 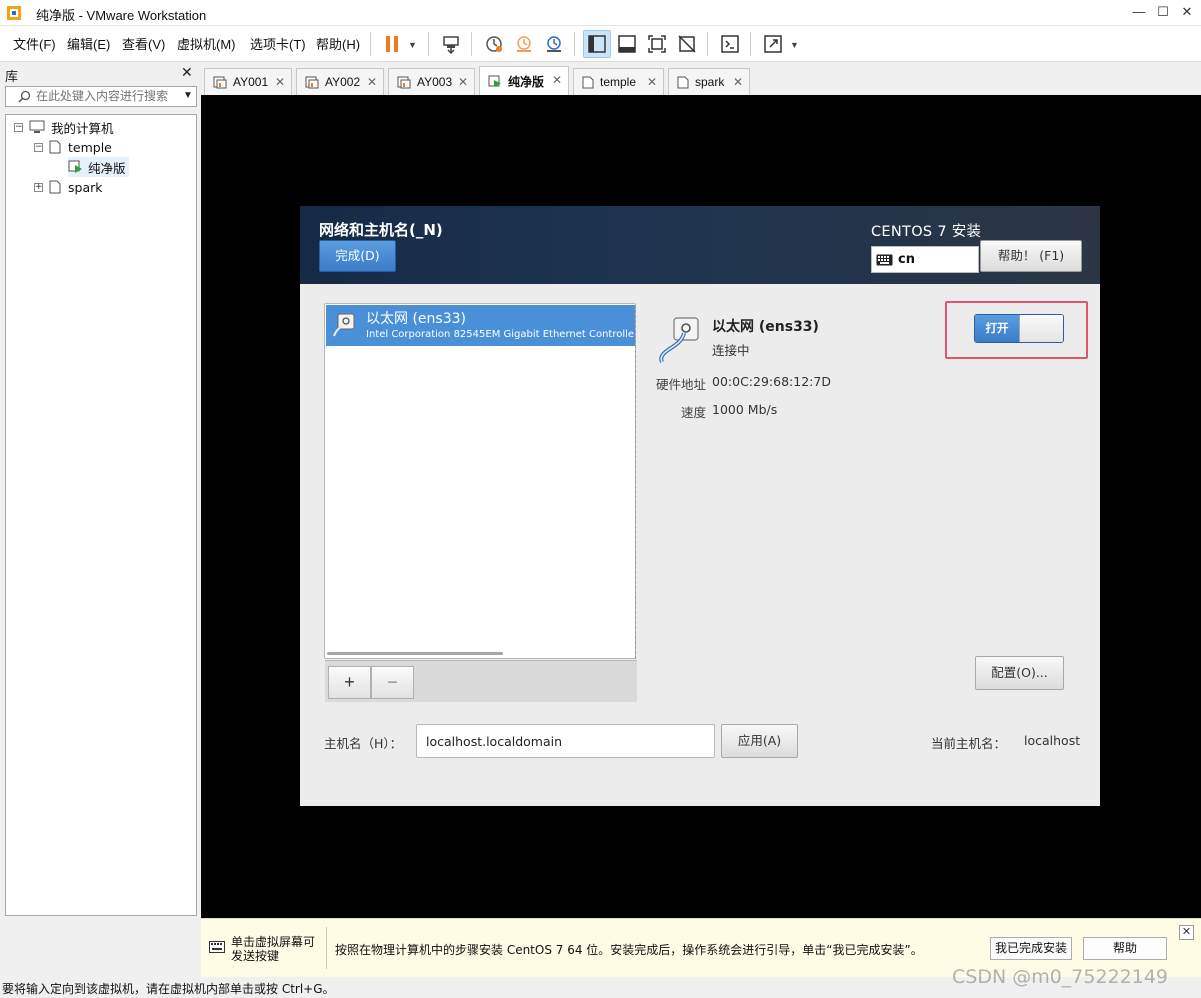 I want to click on vm-icon, so click(x=312, y=82).